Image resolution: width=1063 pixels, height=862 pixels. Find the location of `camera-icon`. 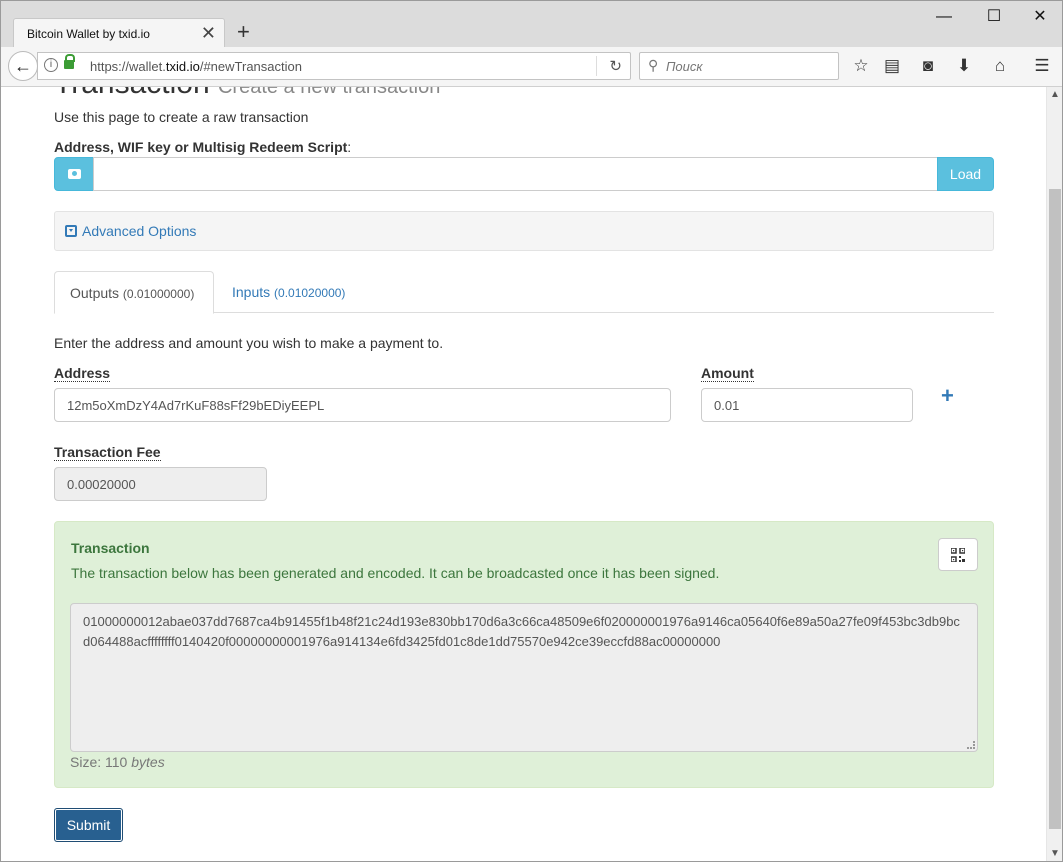

camera-icon is located at coordinates (74, 174).